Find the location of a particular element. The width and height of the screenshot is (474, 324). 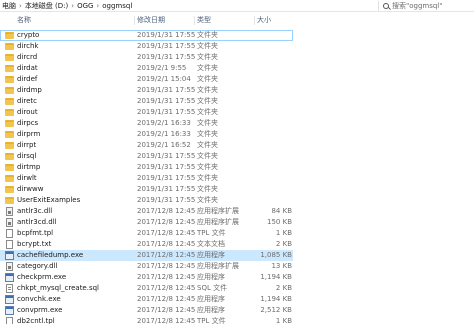

file-size: 150 KB is located at coordinates (279, 222).